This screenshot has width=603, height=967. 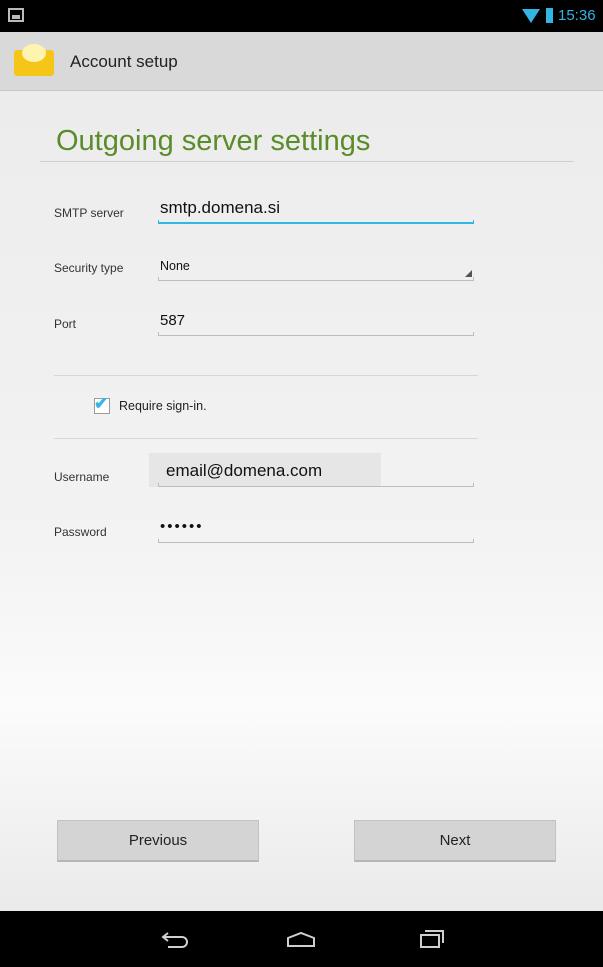 What do you see at coordinates (316, 268) in the screenshot?
I see `security-type-dropdown: None` at bounding box center [316, 268].